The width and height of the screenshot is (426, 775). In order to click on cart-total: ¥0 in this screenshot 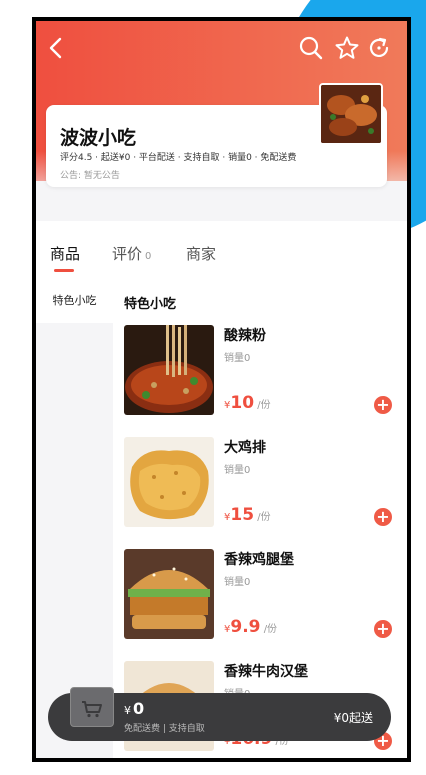, I will do `click(134, 708)`.